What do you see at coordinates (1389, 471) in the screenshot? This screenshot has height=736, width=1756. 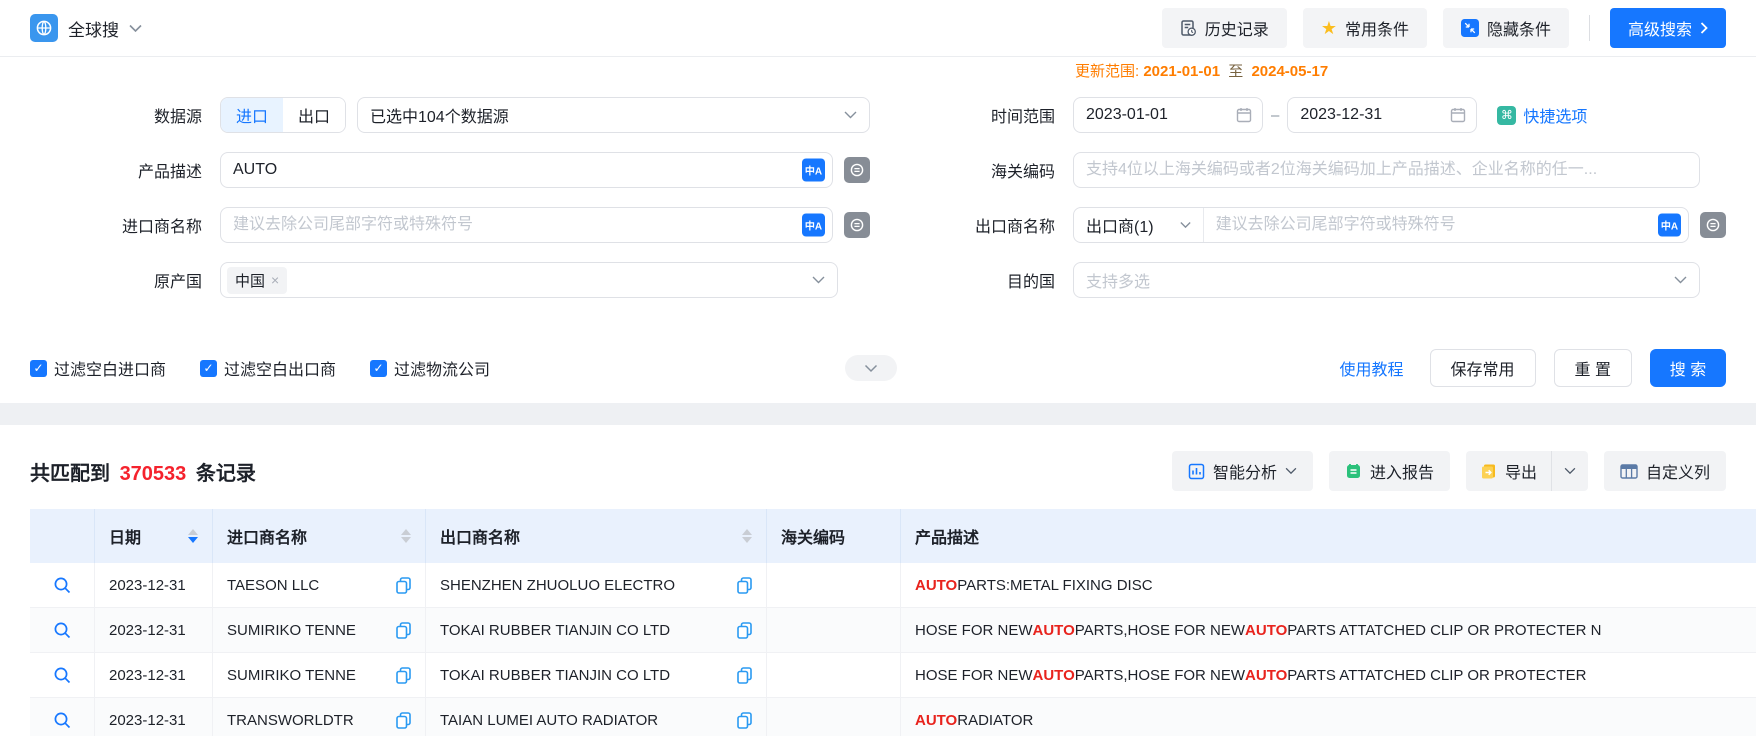 I see `enter-report-button: 进入报告` at bounding box center [1389, 471].